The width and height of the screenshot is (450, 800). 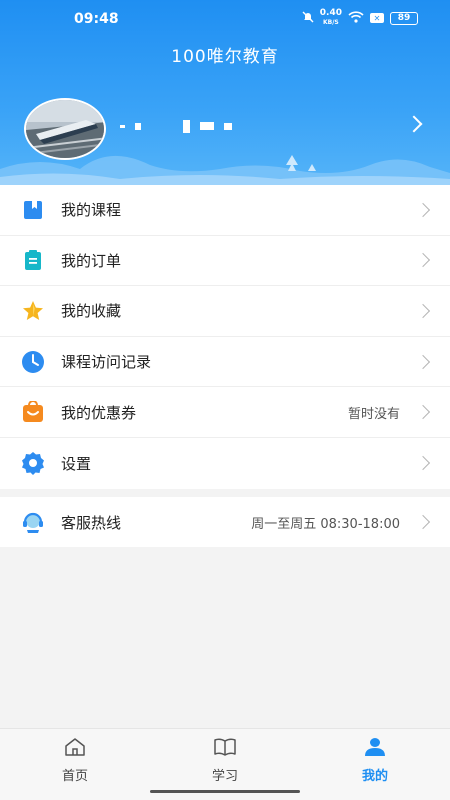 I want to click on username-placeholder, so click(x=176, y=126).